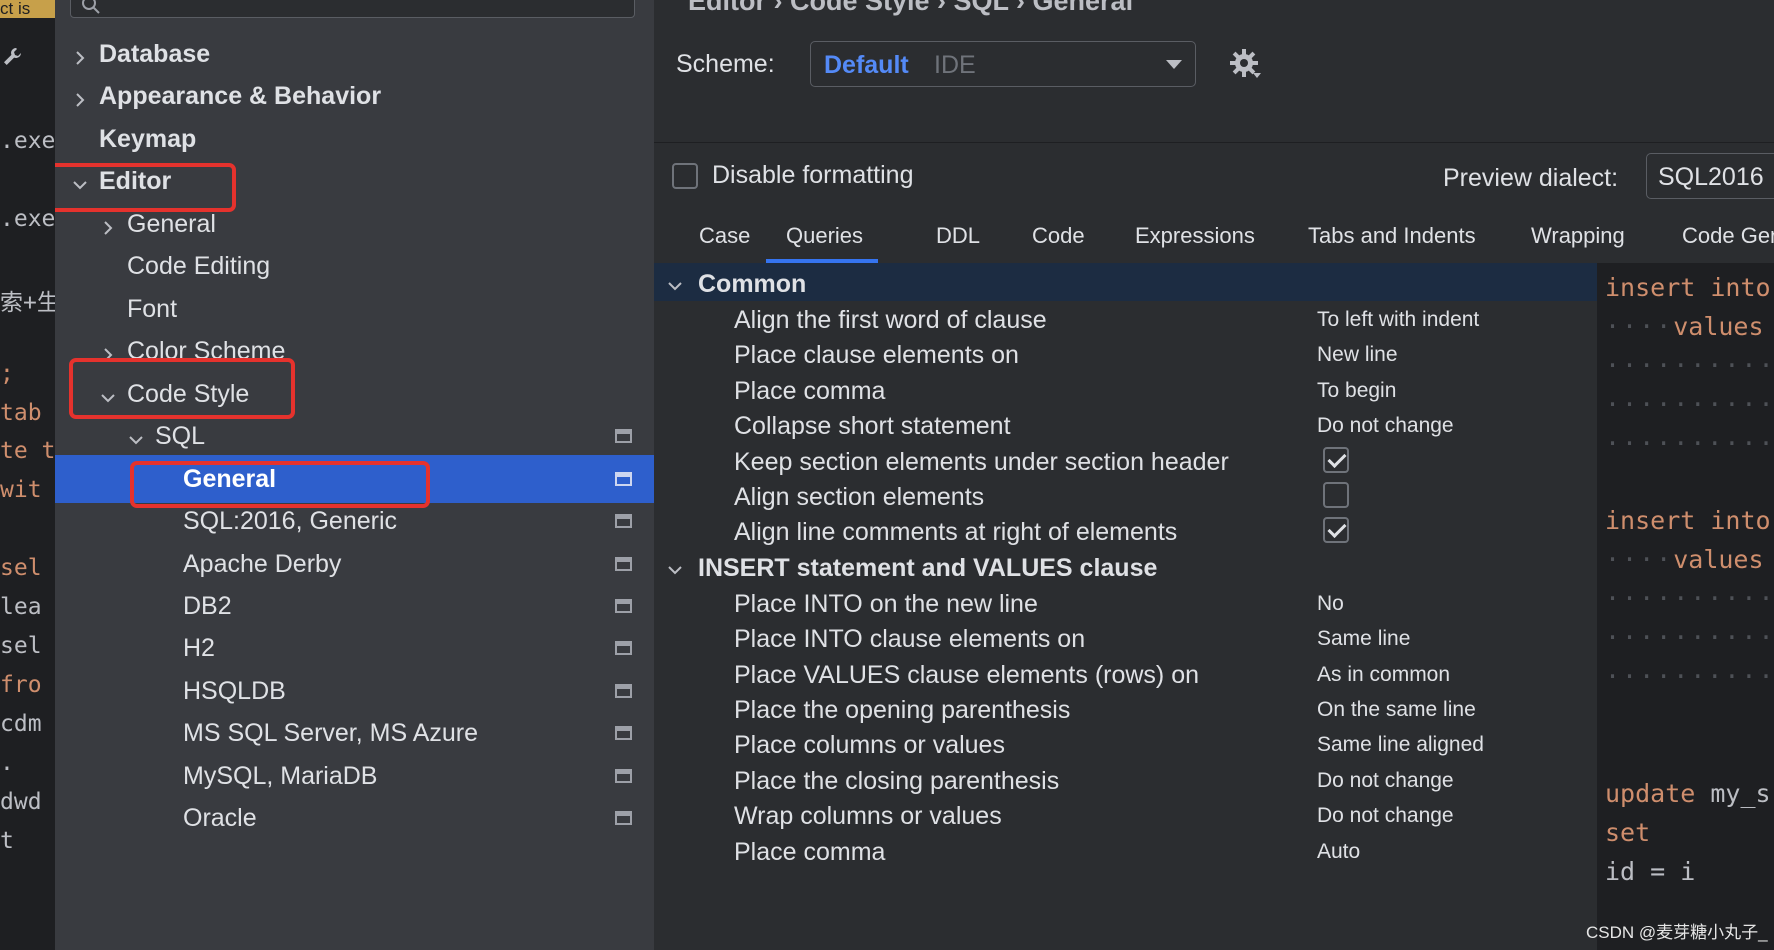 This screenshot has width=1774, height=950. What do you see at coordinates (1363, 639) in the screenshot?
I see `option-value-dropdown: Same line` at bounding box center [1363, 639].